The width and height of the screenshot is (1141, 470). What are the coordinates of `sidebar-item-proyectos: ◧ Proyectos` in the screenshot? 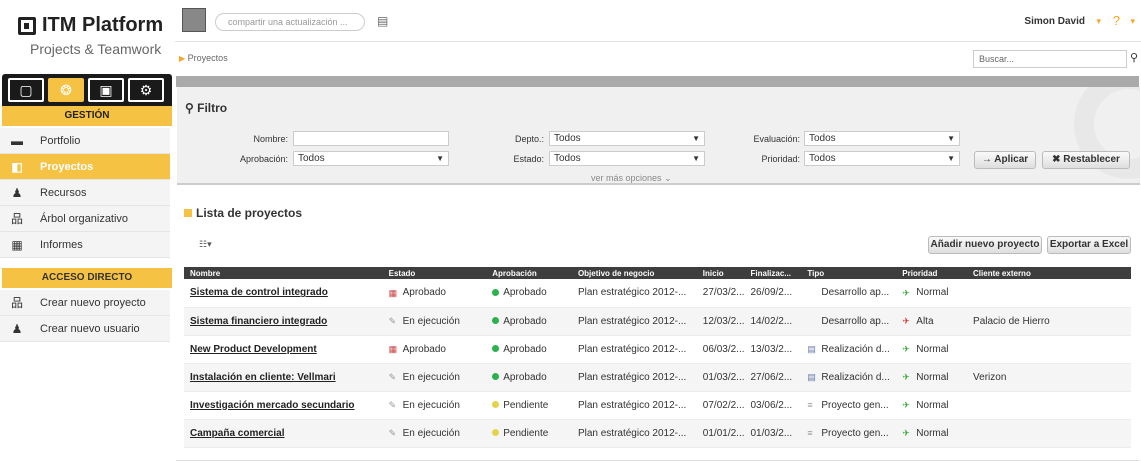 It's located at (85, 167).